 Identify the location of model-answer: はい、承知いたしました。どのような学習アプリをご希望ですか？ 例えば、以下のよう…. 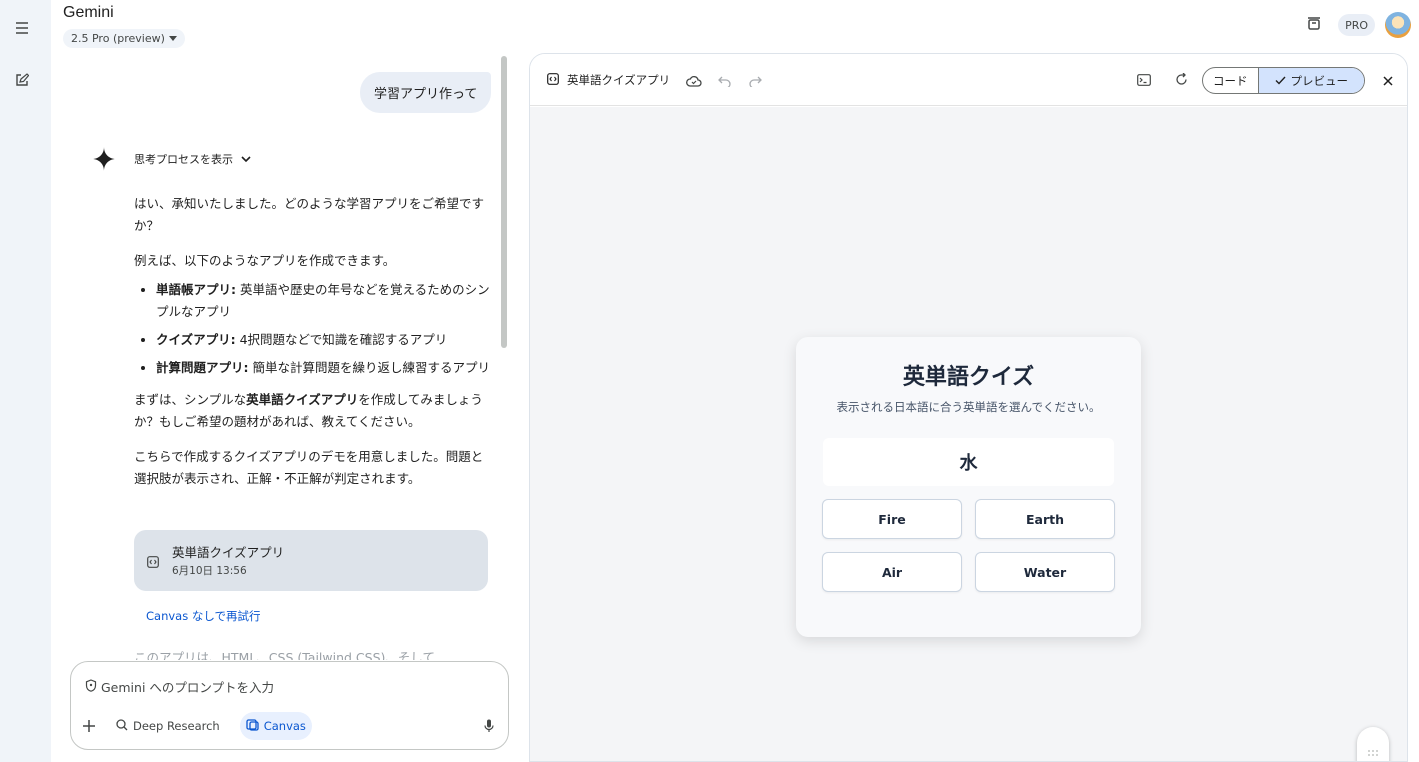
(312, 348).